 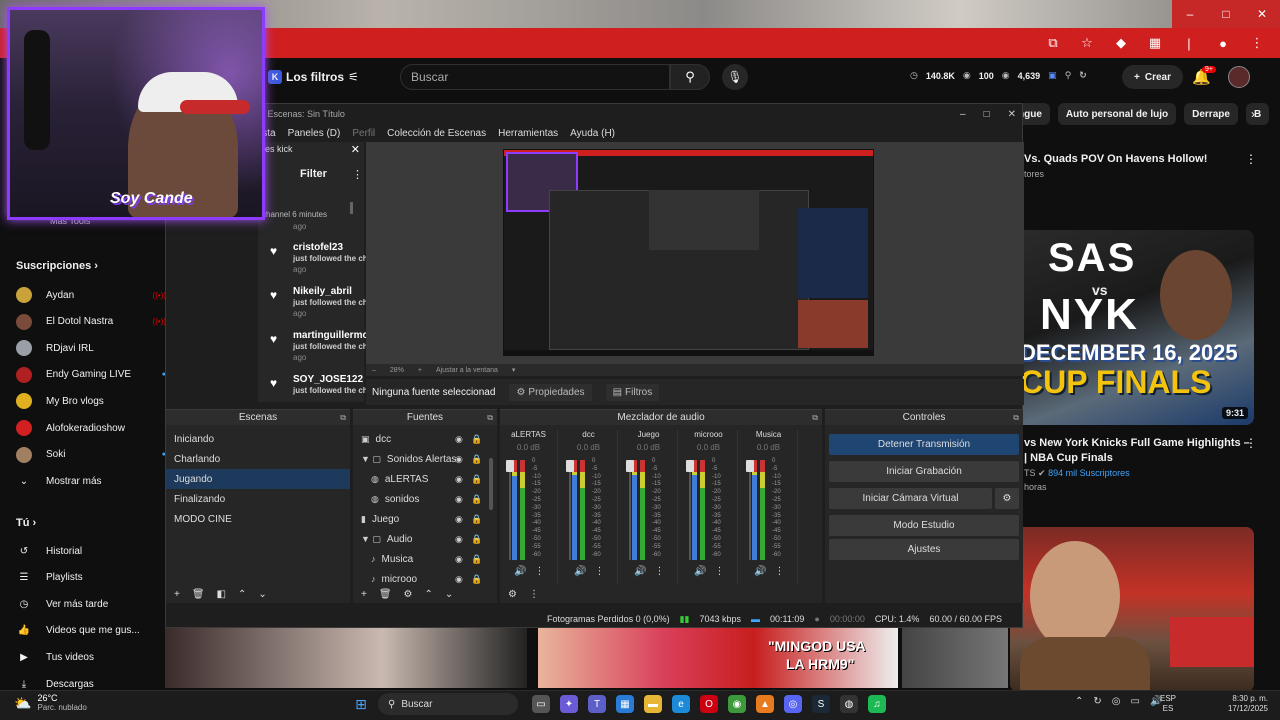 I want to click on opera-icon: O, so click(x=709, y=704).